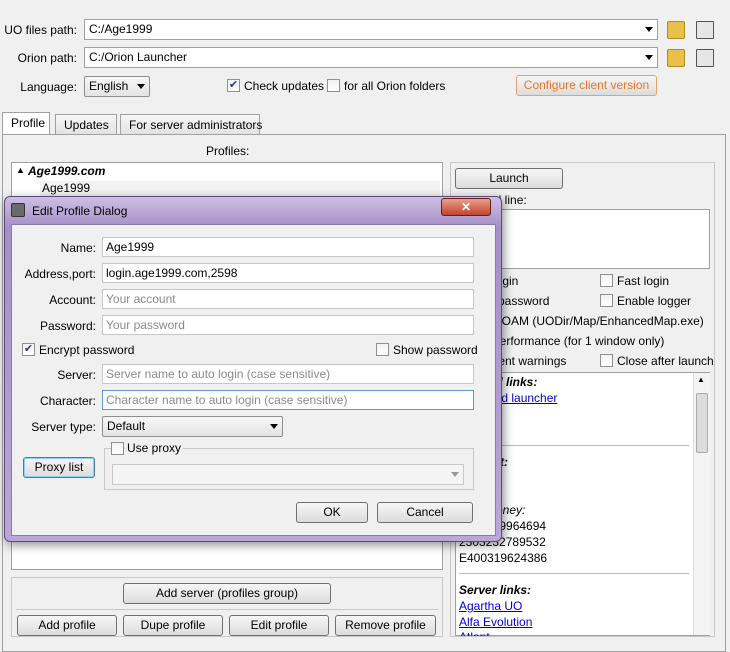 The height and width of the screenshot is (652, 730). Describe the element at coordinates (490, 606) in the screenshot. I see `server-link: Agartha UO` at that location.